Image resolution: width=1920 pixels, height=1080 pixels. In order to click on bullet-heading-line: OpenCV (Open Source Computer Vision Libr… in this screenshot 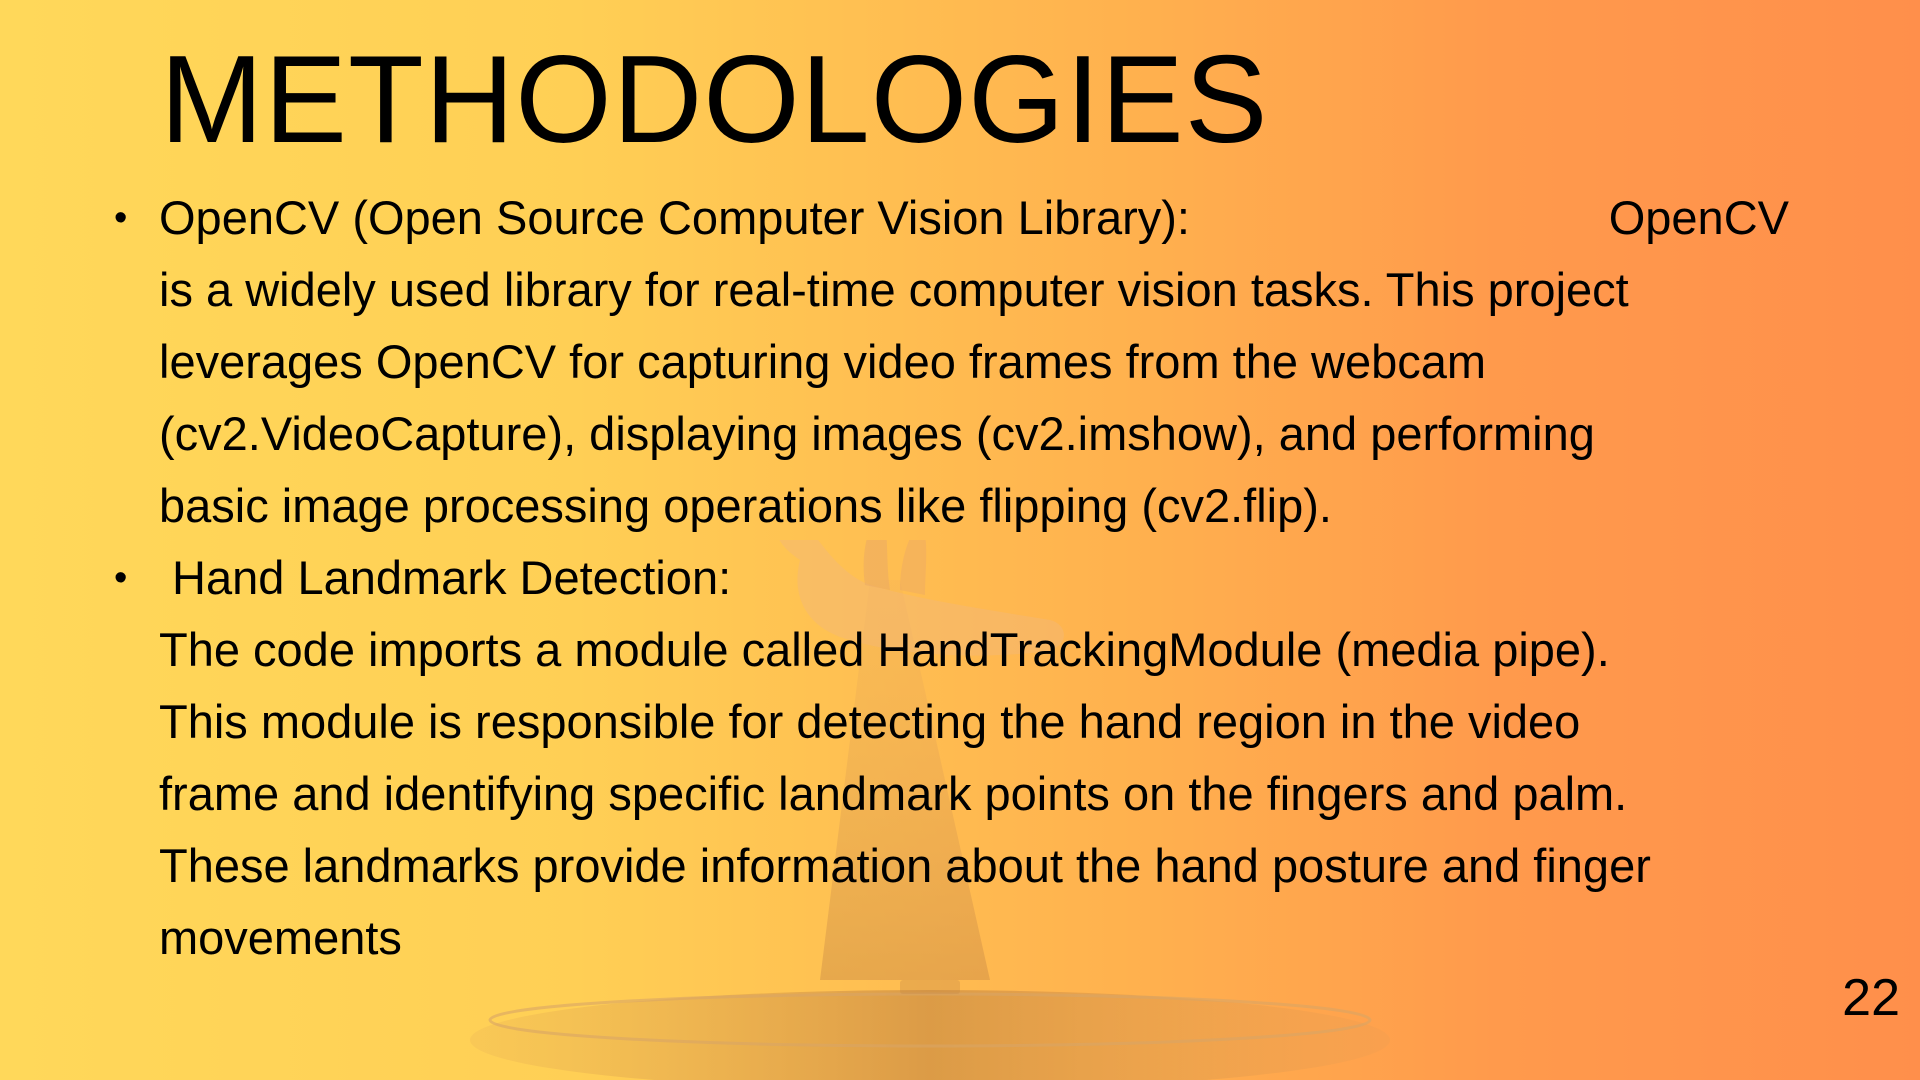, I will do `click(974, 218)`.